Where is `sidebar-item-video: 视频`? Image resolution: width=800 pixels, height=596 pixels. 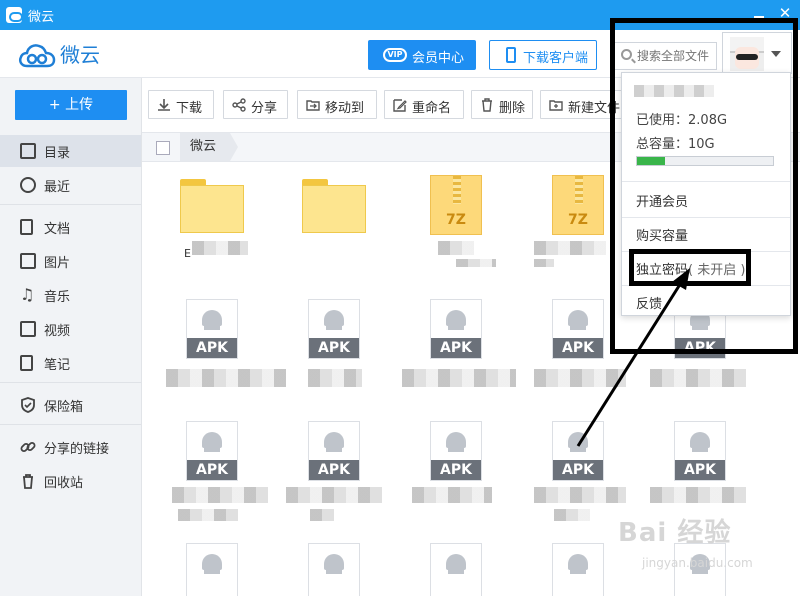 sidebar-item-video: 视频 is located at coordinates (70, 329).